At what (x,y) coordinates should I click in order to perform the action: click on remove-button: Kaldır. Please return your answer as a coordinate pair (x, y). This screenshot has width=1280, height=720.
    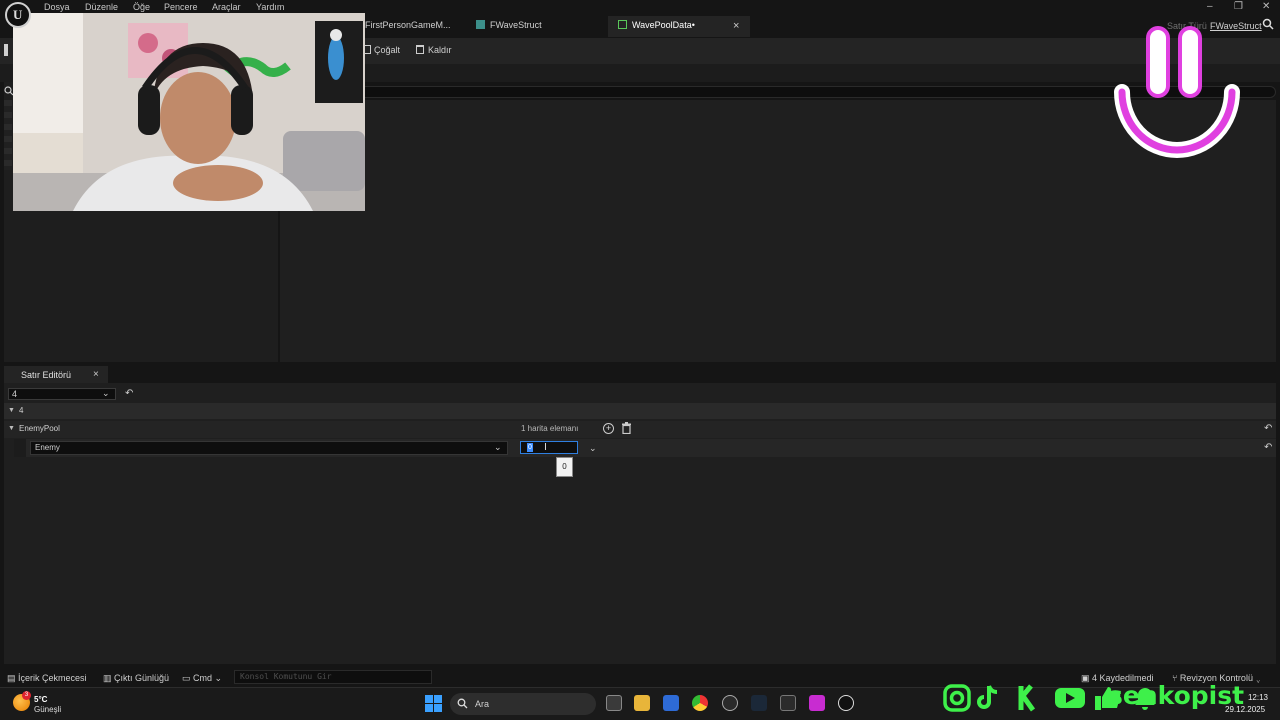
    Looking at the image, I should click on (434, 50).